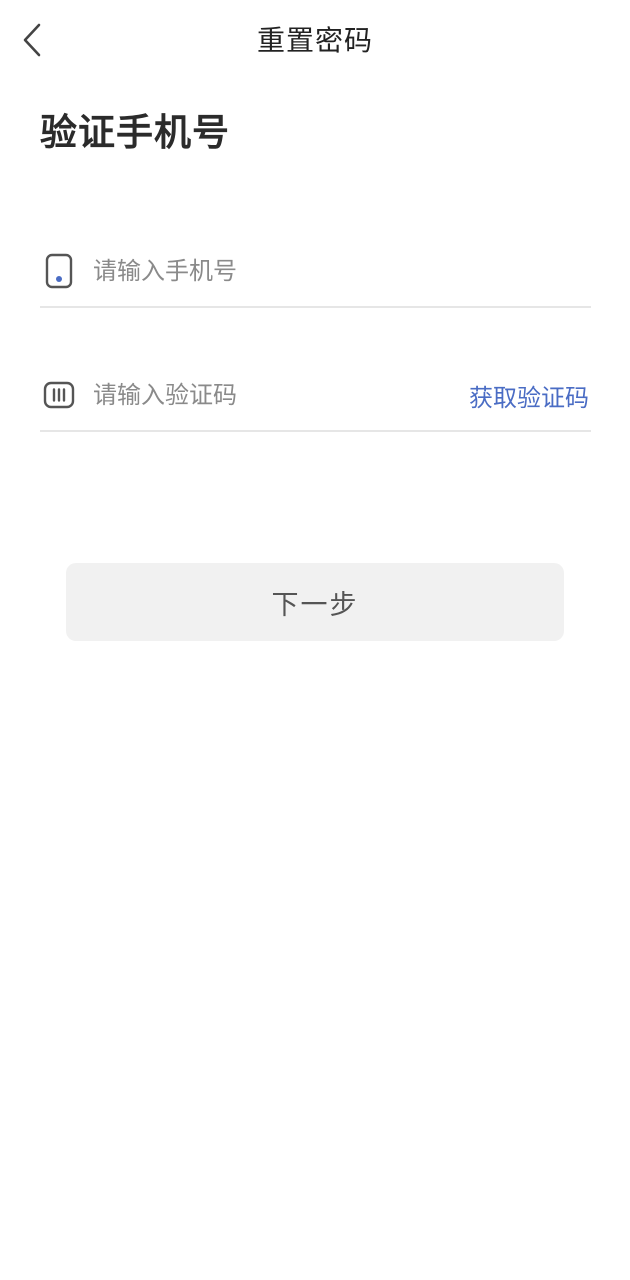  What do you see at coordinates (529, 395) in the screenshot?
I see `get-code-button: 获取验证码` at bounding box center [529, 395].